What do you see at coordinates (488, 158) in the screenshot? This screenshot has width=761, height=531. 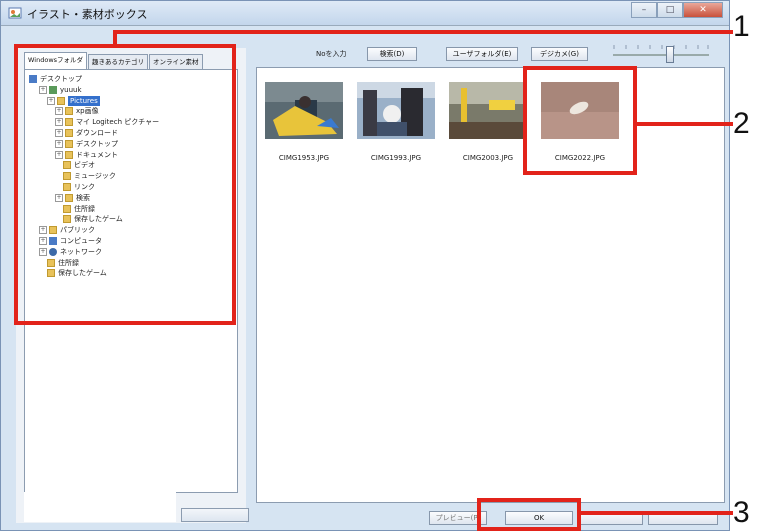 I see `thumbnail-label-3: CIMG2003.JPG` at bounding box center [488, 158].